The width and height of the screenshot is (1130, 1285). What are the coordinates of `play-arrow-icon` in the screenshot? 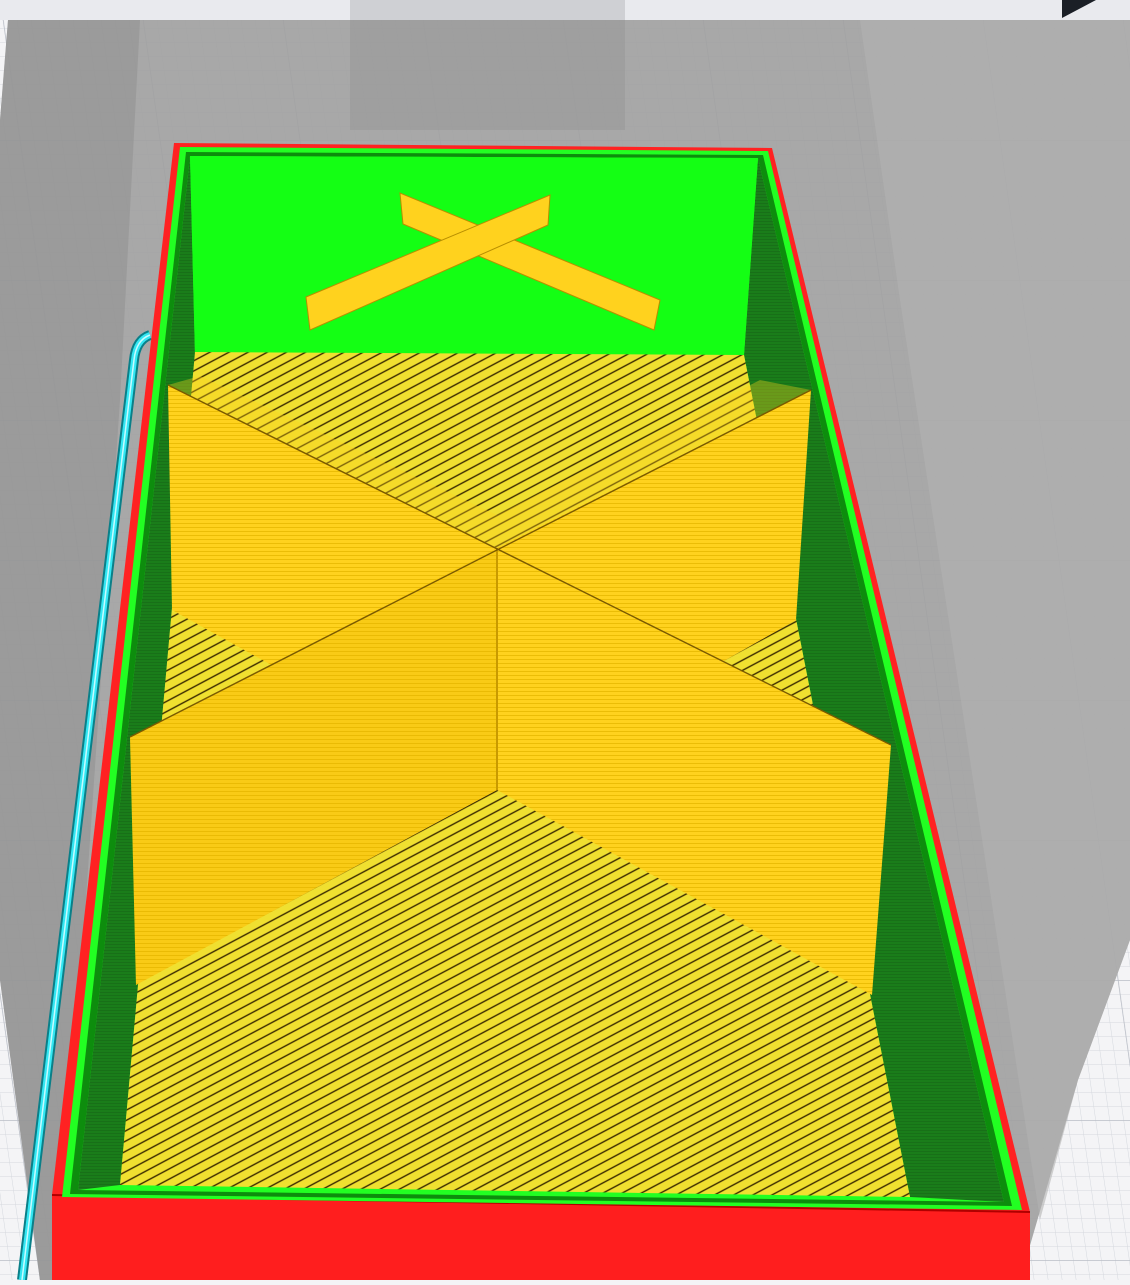 It's located at (1082, 10).